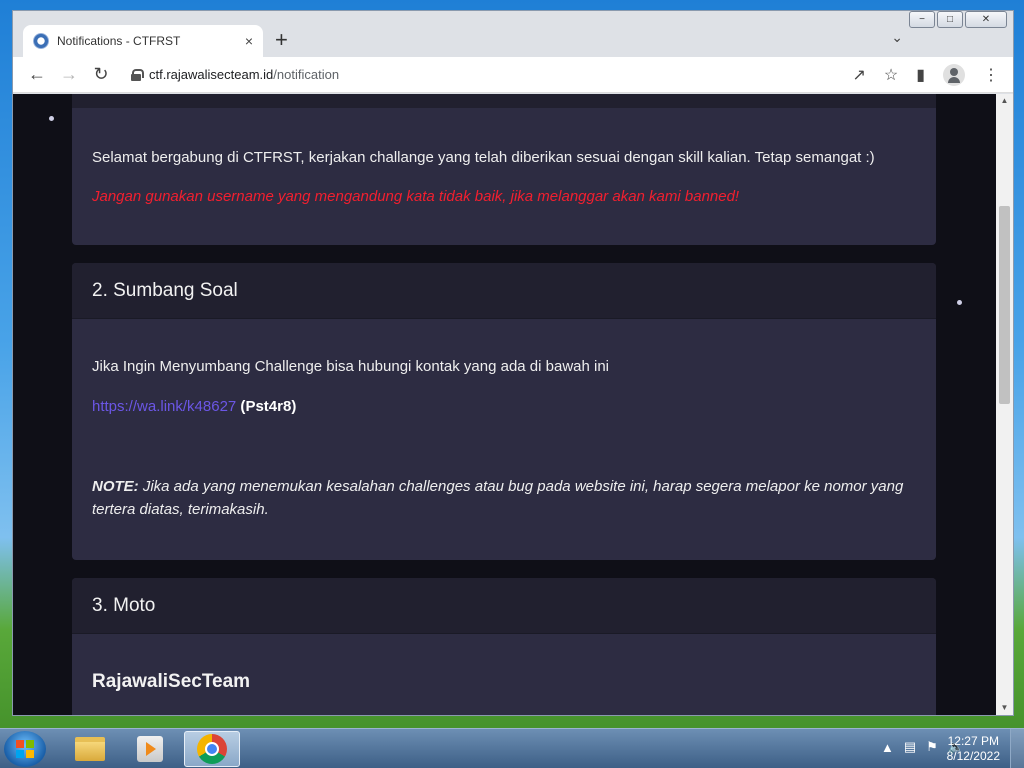 The height and width of the screenshot is (768, 1024). I want to click on maximize-button: □, so click(950, 19).